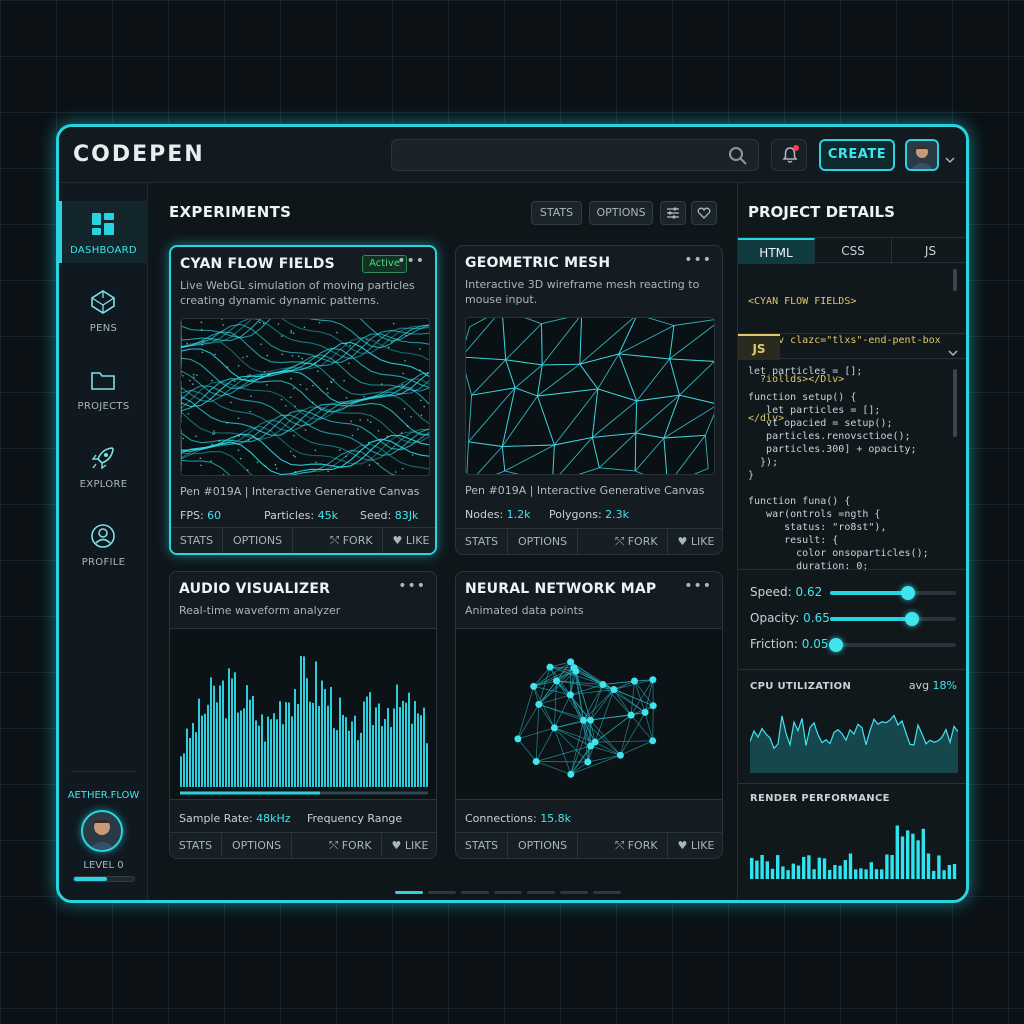 The height and width of the screenshot is (1024, 1024). I want to click on stat-label: Connections:, so click(501, 818).